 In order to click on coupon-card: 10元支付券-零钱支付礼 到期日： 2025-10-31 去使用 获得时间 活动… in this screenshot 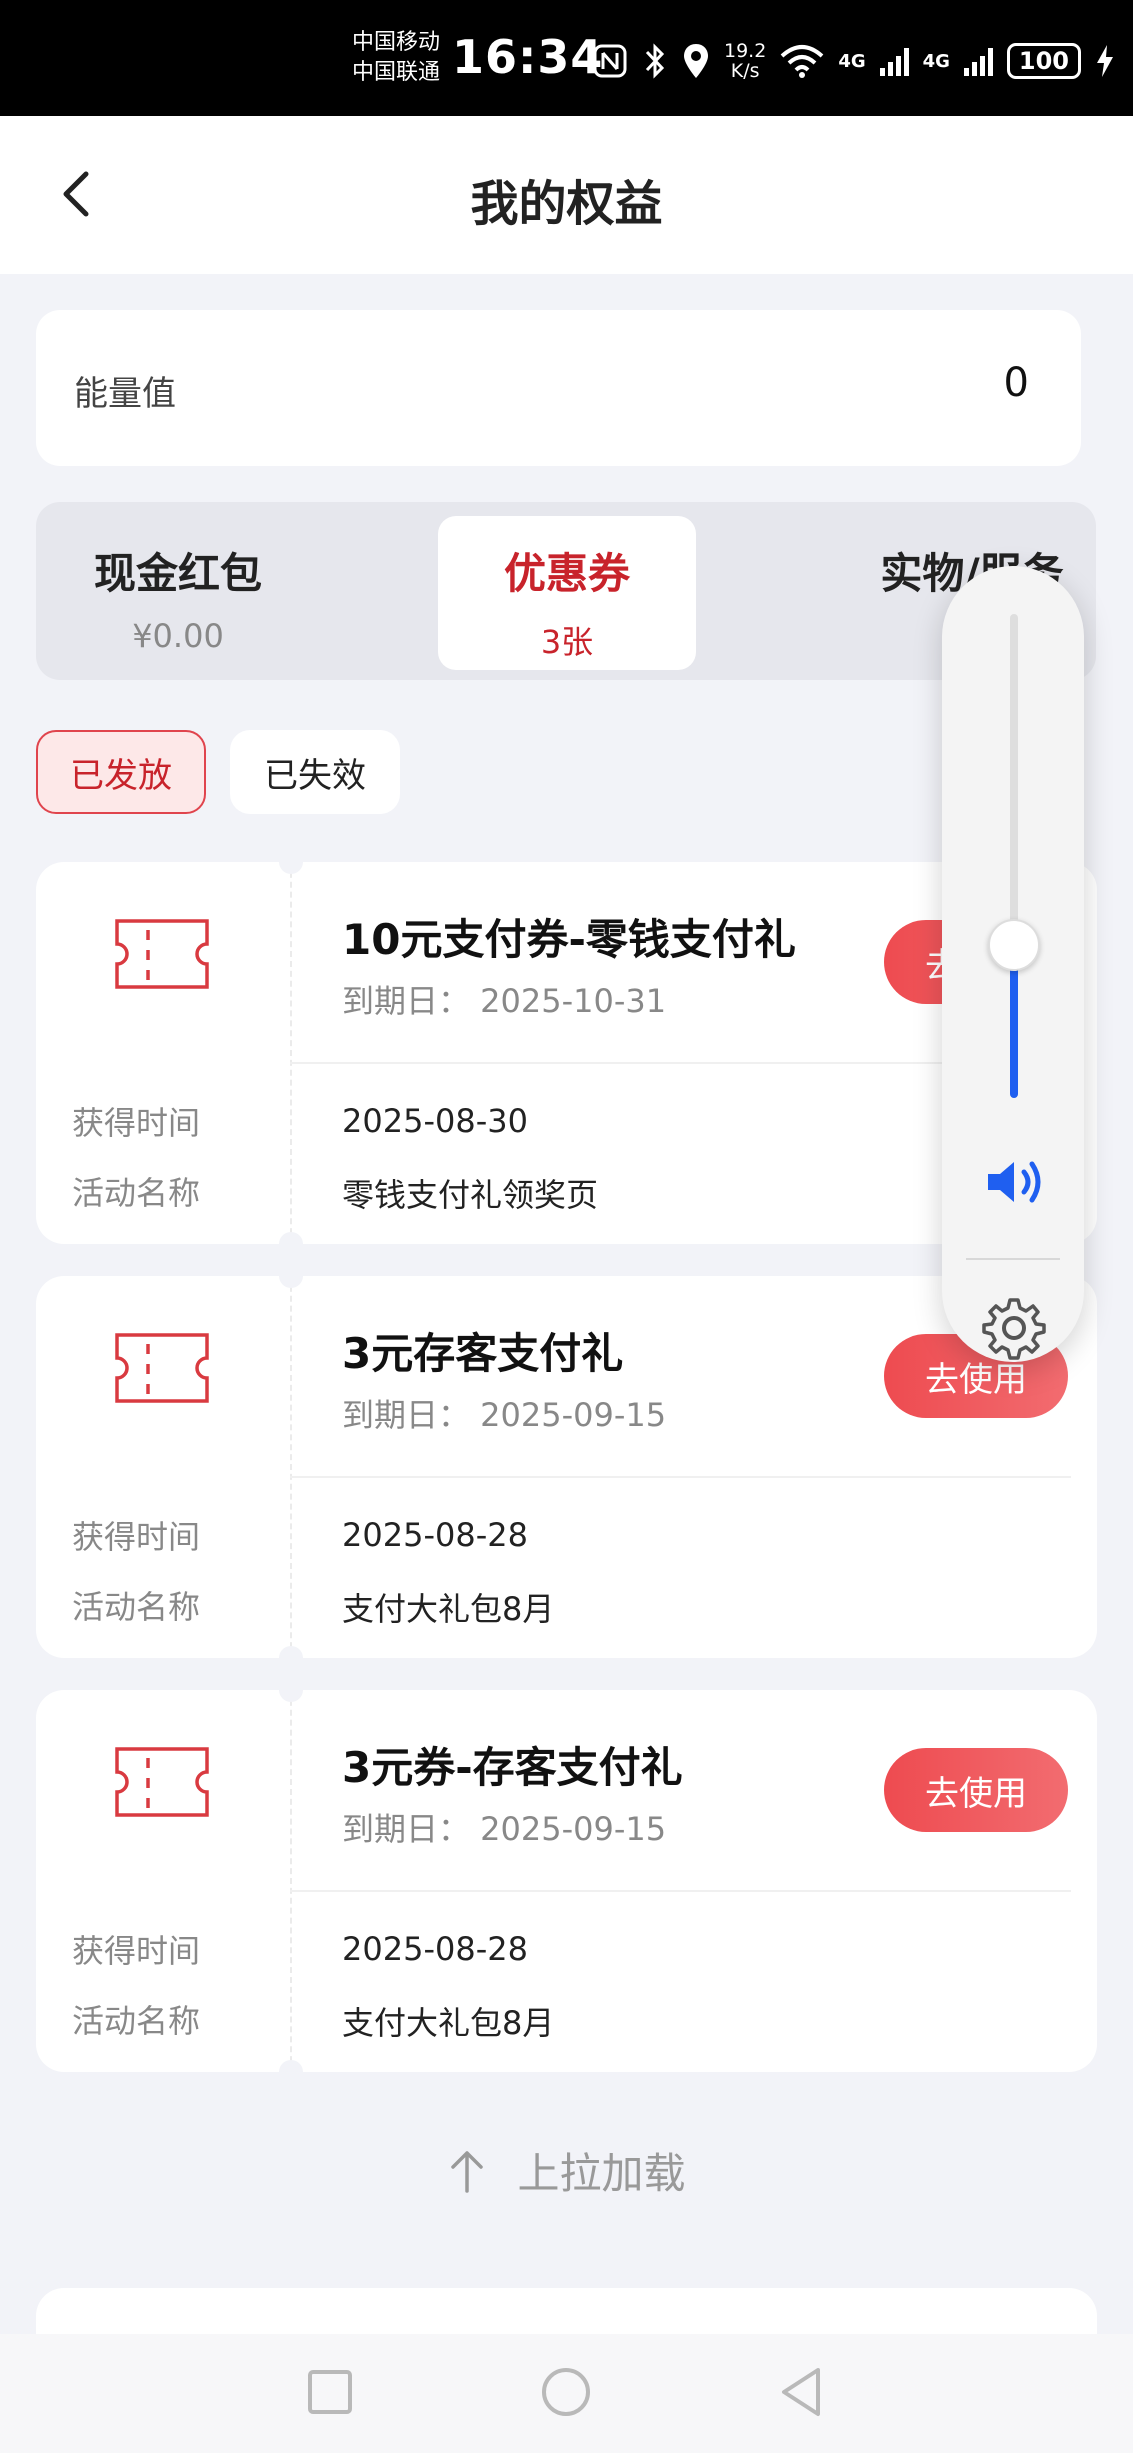, I will do `click(566, 1053)`.